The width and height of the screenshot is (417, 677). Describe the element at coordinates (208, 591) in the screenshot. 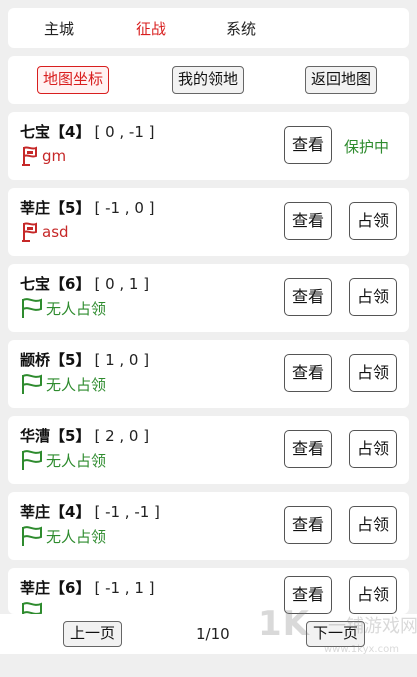

I see `territory-card: 莘庄【6】[ -1 , 1 ] 查看 占领` at that location.